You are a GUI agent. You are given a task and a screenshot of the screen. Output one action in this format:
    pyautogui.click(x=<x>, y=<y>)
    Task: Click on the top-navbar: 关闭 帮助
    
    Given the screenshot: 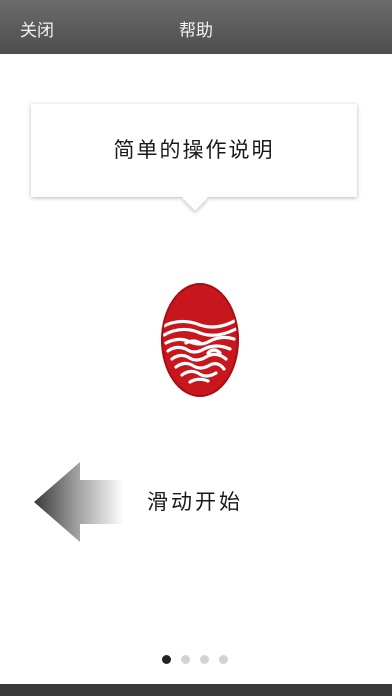 What is the action you would take?
    pyautogui.click(x=196, y=27)
    